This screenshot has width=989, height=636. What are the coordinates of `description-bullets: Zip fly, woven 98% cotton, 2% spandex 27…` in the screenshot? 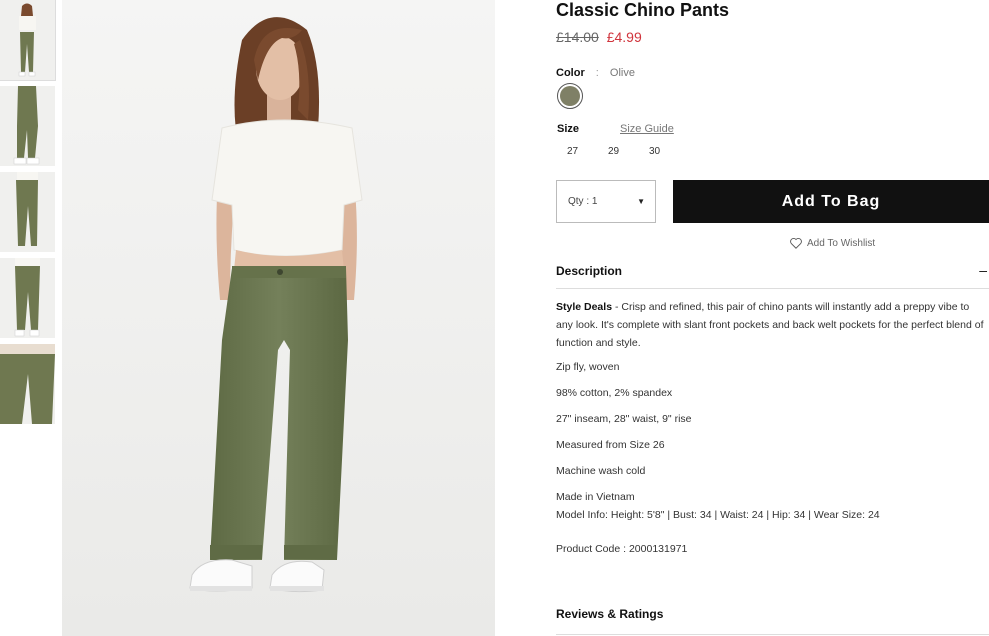 It's located at (772, 432).